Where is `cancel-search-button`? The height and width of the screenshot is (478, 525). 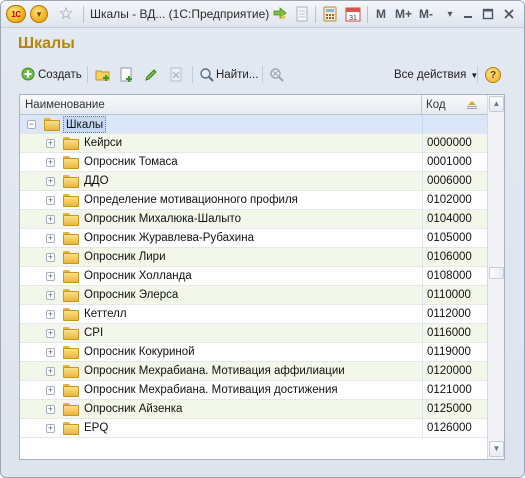
cancel-search-button is located at coordinates (277, 75).